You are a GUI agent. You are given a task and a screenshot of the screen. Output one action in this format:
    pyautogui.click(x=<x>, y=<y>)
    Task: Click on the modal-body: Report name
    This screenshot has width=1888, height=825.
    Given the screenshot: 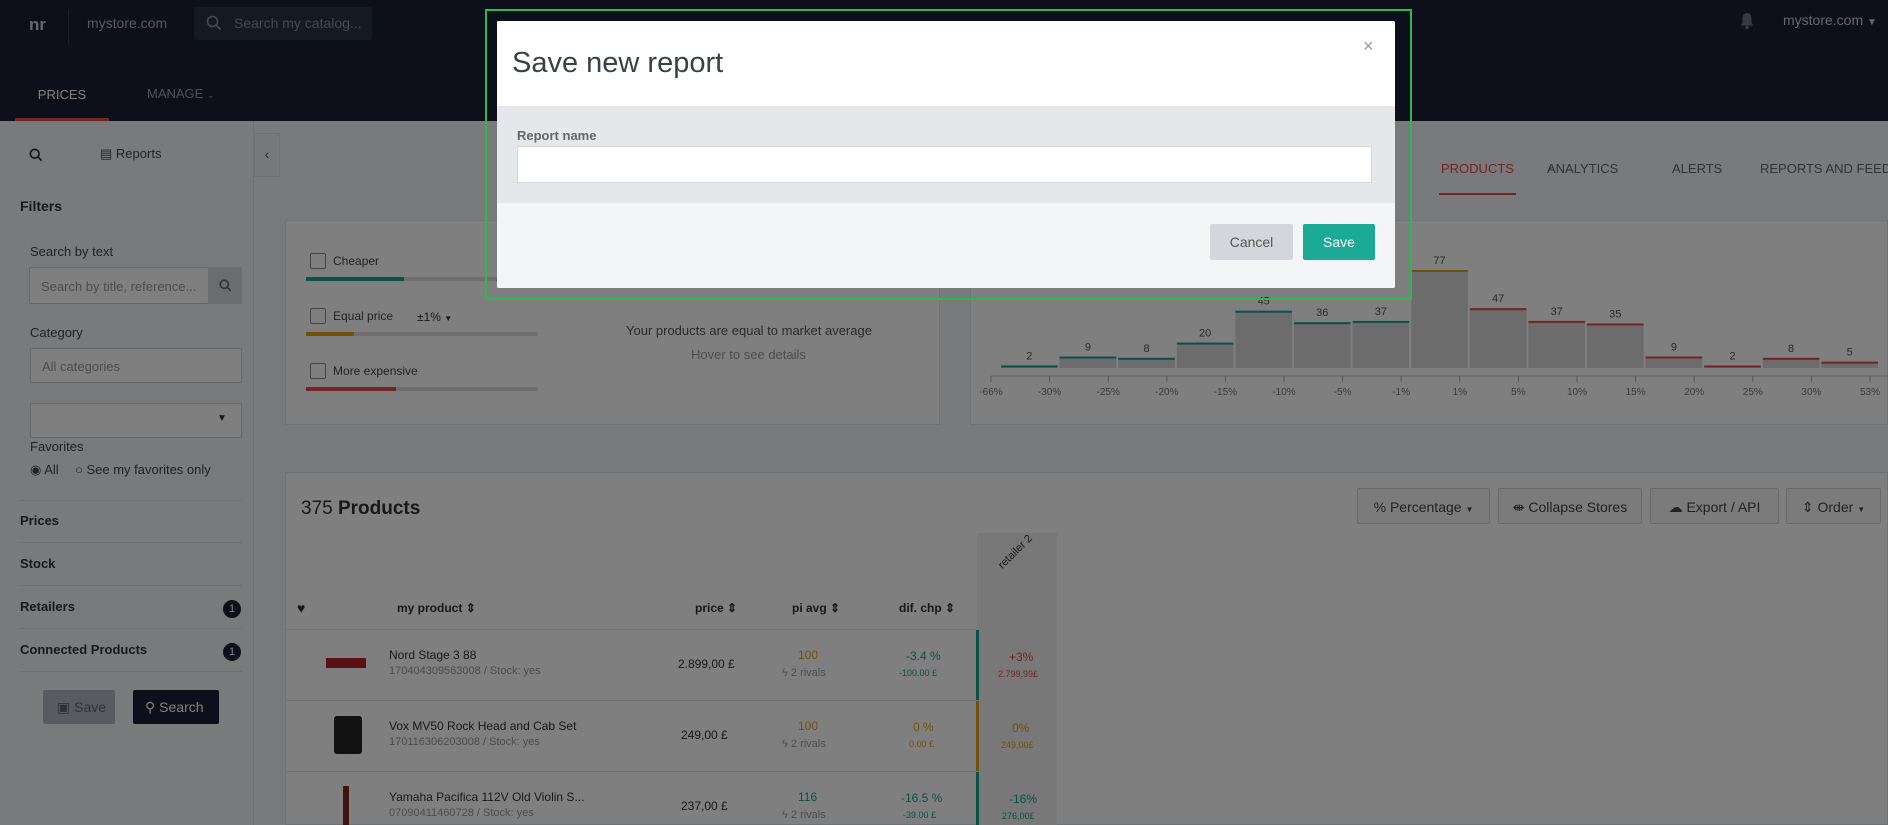 What is the action you would take?
    pyautogui.click(x=946, y=154)
    